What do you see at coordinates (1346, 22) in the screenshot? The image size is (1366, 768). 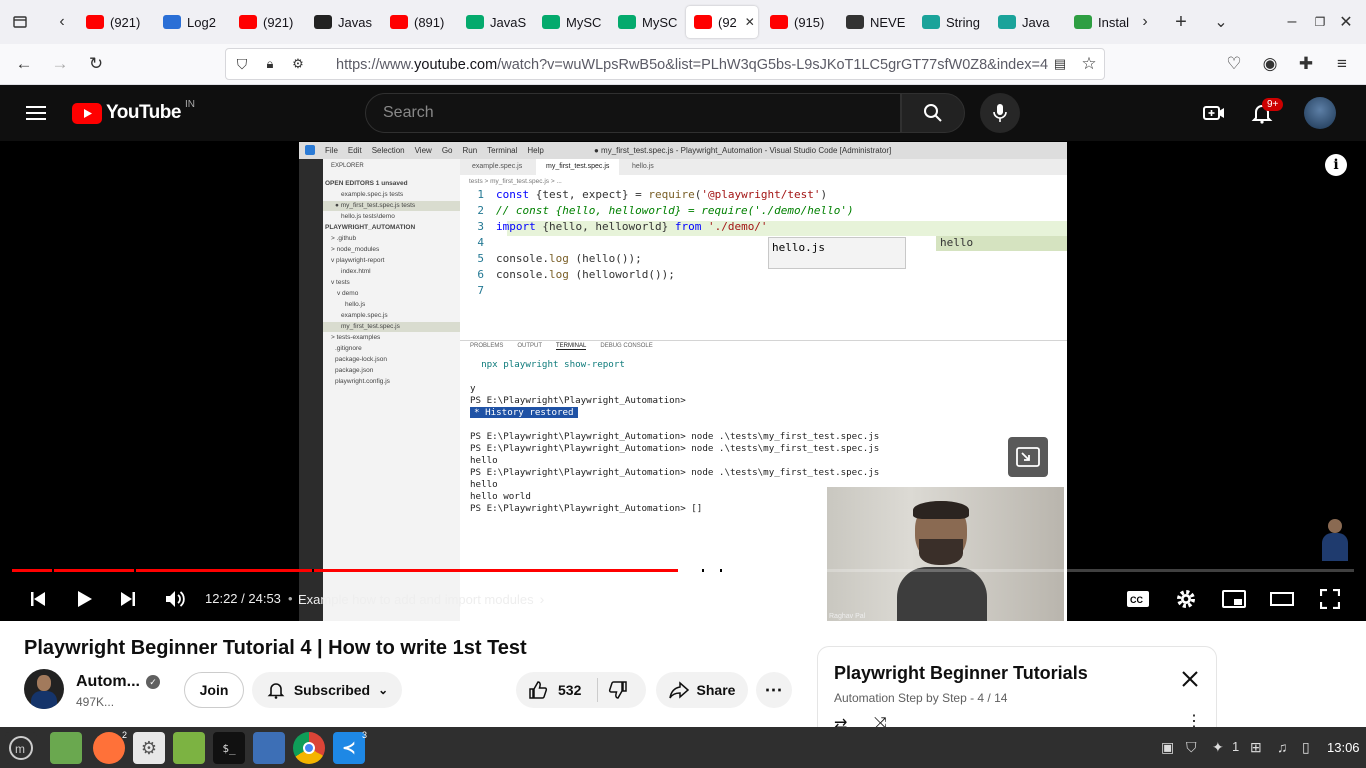 I see `close-window-icon: ✕` at bounding box center [1346, 22].